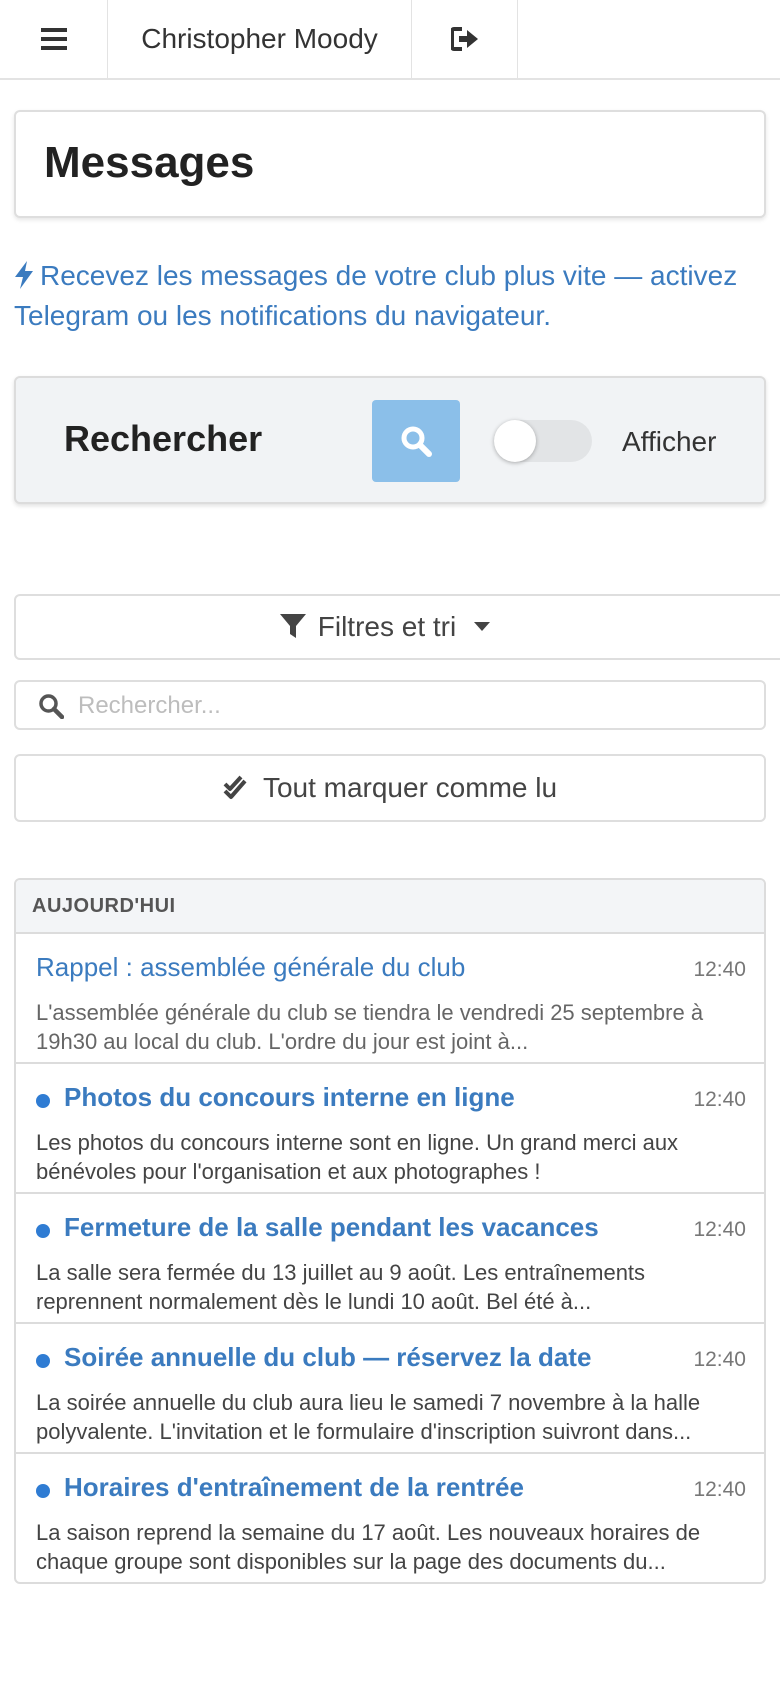 The width and height of the screenshot is (780, 1688). What do you see at coordinates (543, 441) in the screenshot?
I see `display-toggle` at bounding box center [543, 441].